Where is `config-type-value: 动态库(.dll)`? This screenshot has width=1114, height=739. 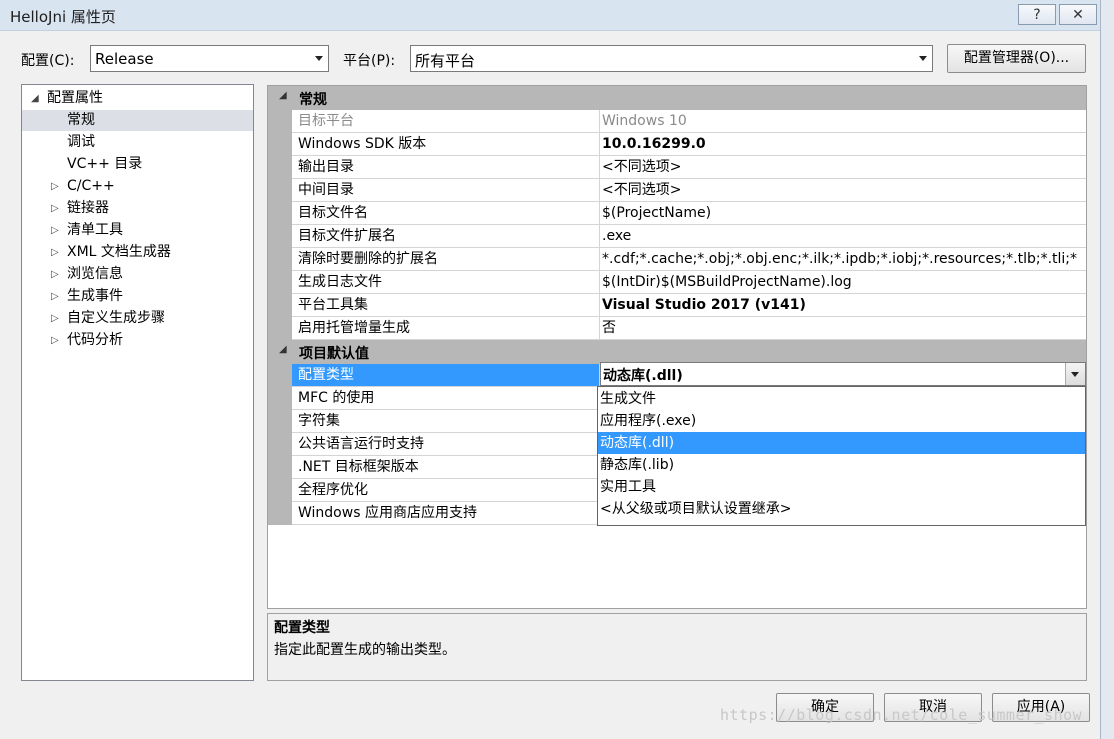
config-type-value: 动态库(.dll) is located at coordinates (643, 376).